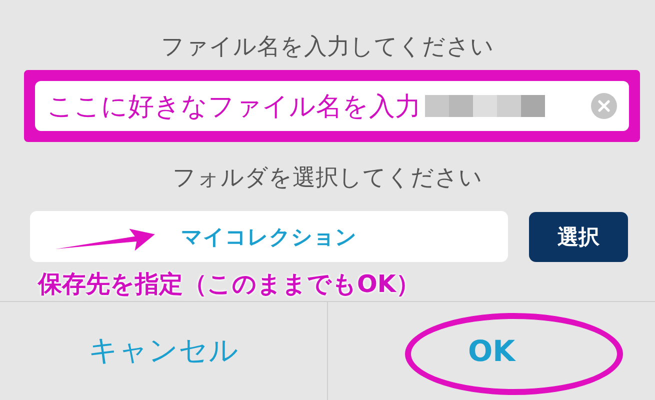  What do you see at coordinates (327, 47) in the screenshot?
I see `filename-label: ファイル名を入力してください` at bounding box center [327, 47].